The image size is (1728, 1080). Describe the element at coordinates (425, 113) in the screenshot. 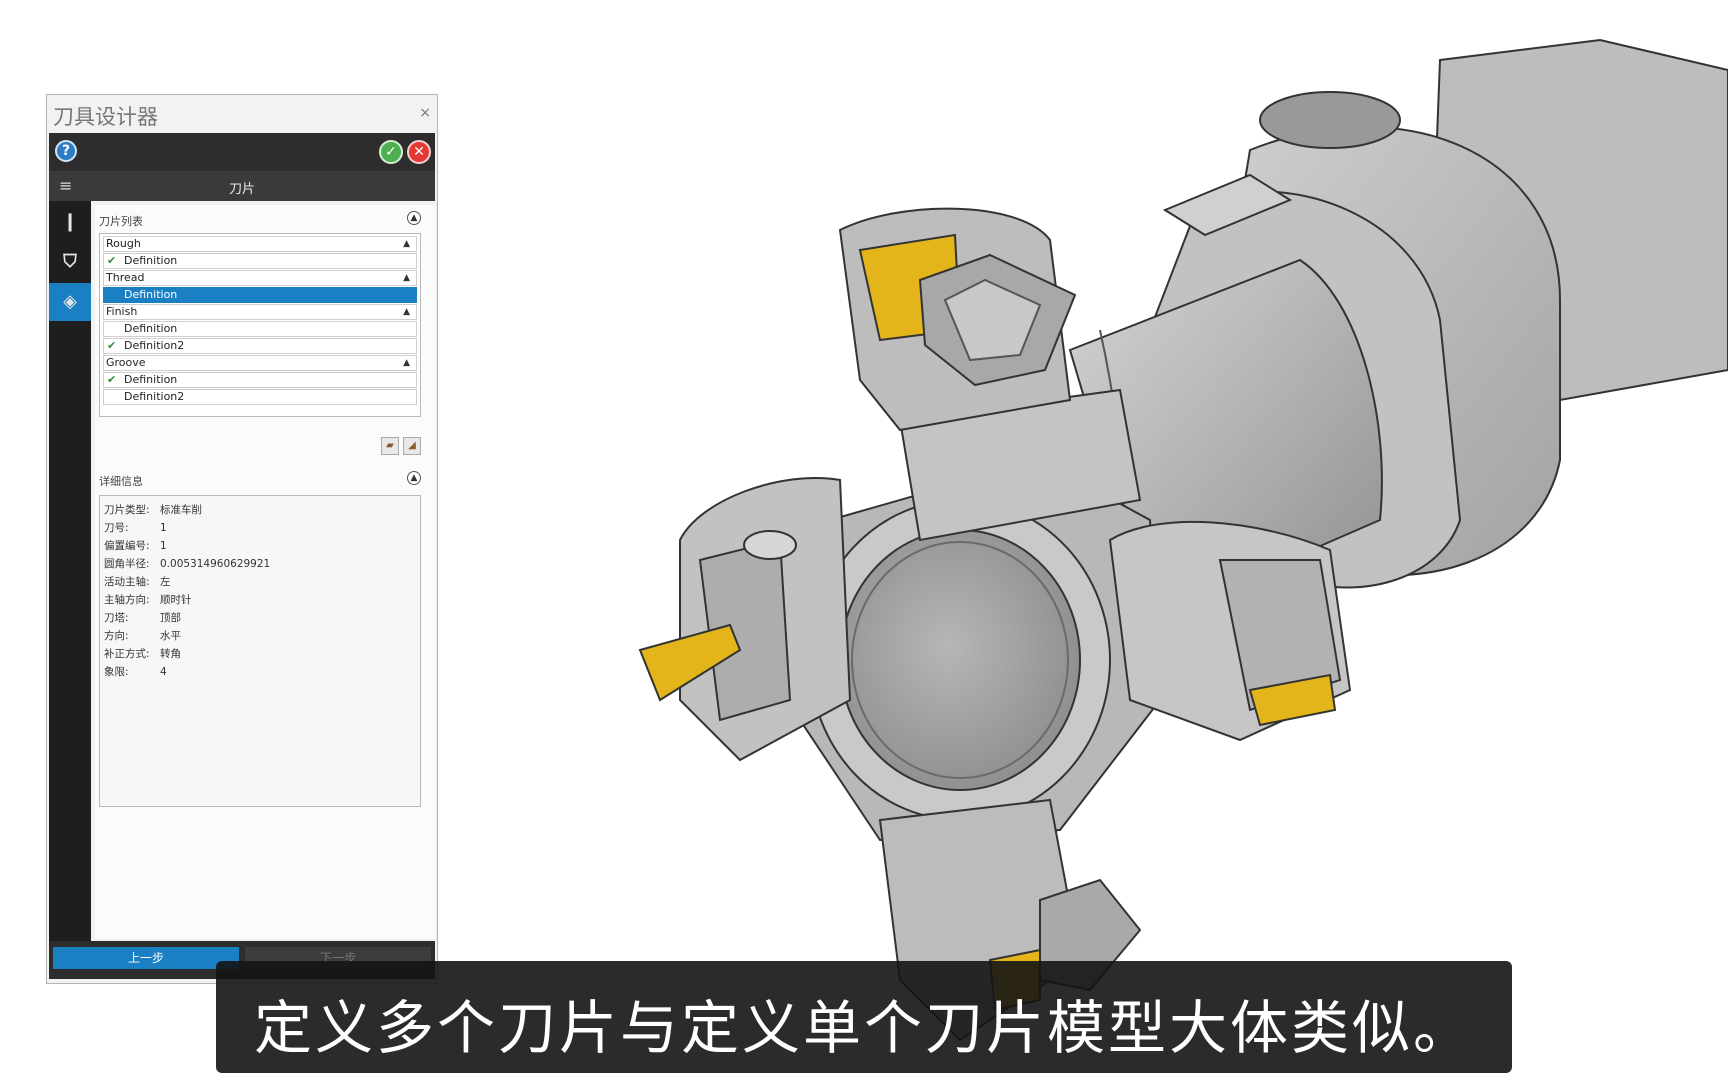

I see `close-icon: ×` at that location.